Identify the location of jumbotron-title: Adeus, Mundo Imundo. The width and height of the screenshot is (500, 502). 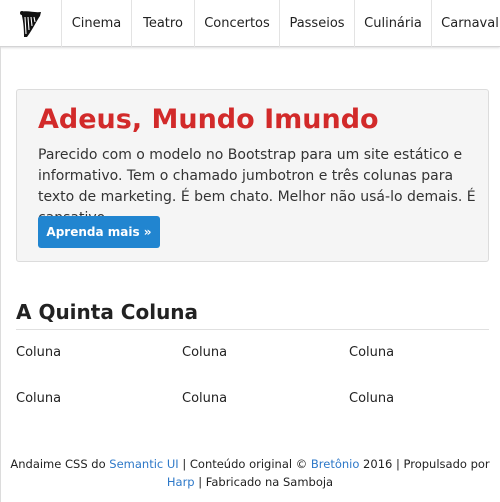
(208, 119).